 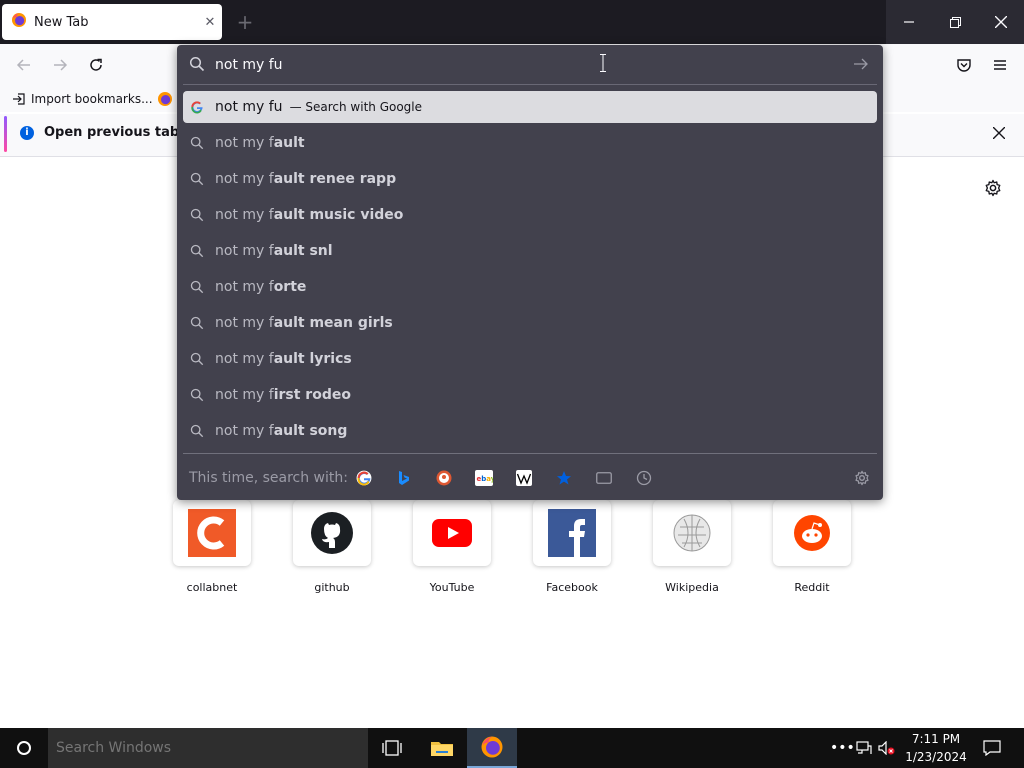 What do you see at coordinates (644, 478) in the screenshot?
I see `engine-history-button` at bounding box center [644, 478].